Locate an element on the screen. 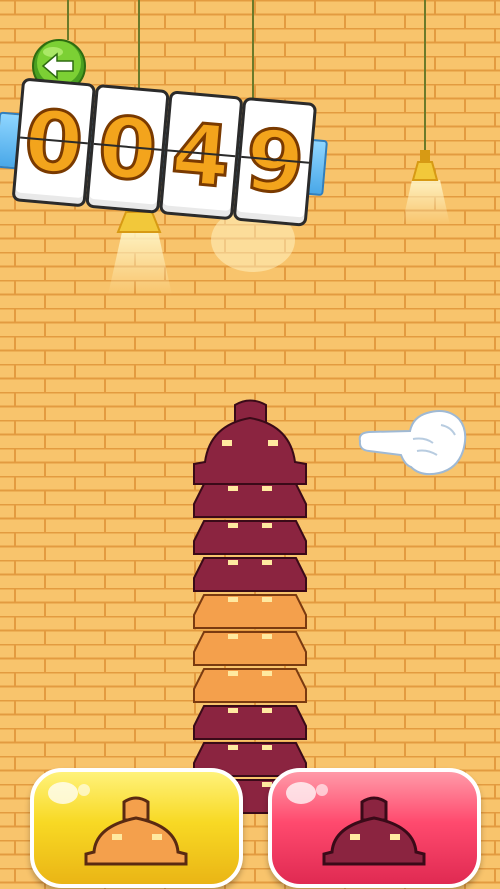 The width and height of the screenshot is (500, 889). red-piece-button is located at coordinates (374, 828).